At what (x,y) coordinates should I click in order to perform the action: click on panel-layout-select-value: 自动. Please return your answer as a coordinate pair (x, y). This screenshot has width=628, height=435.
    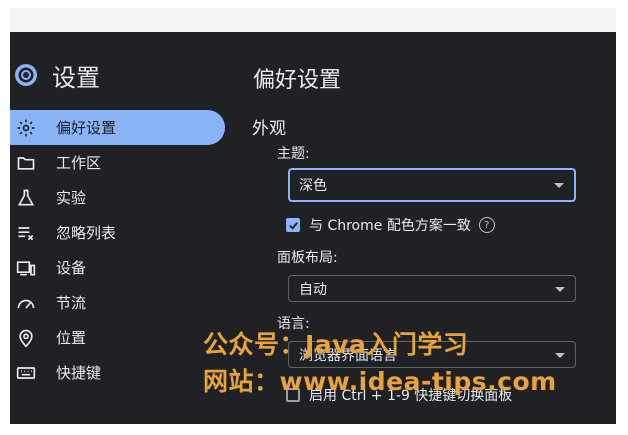
    Looking at the image, I should click on (313, 289).